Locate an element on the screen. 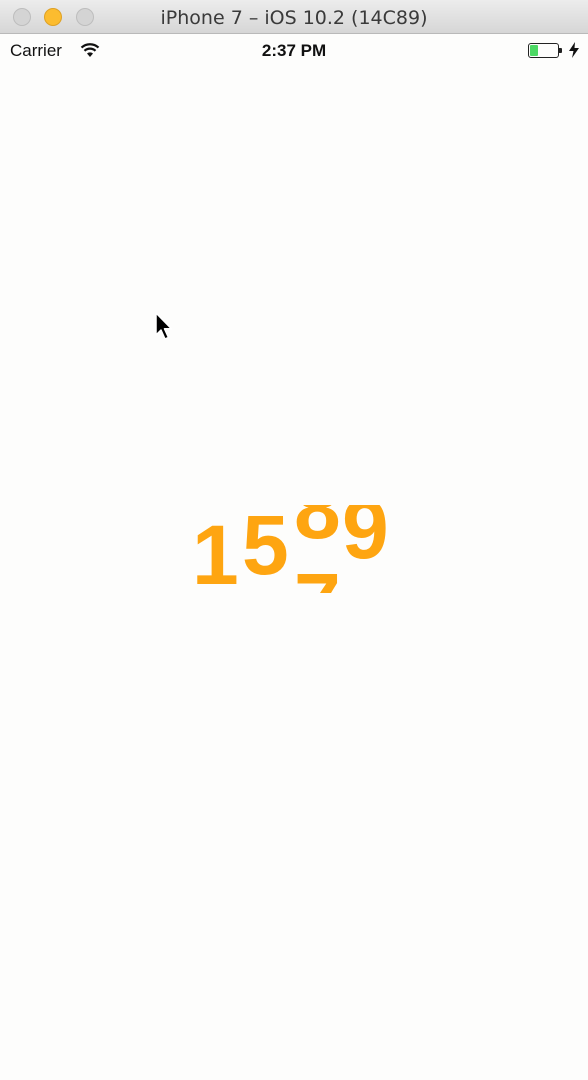 This screenshot has height=1080, width=588. rolling-number-counter: 1 5 8 7 9 0 is located at coordinates (295, 549).